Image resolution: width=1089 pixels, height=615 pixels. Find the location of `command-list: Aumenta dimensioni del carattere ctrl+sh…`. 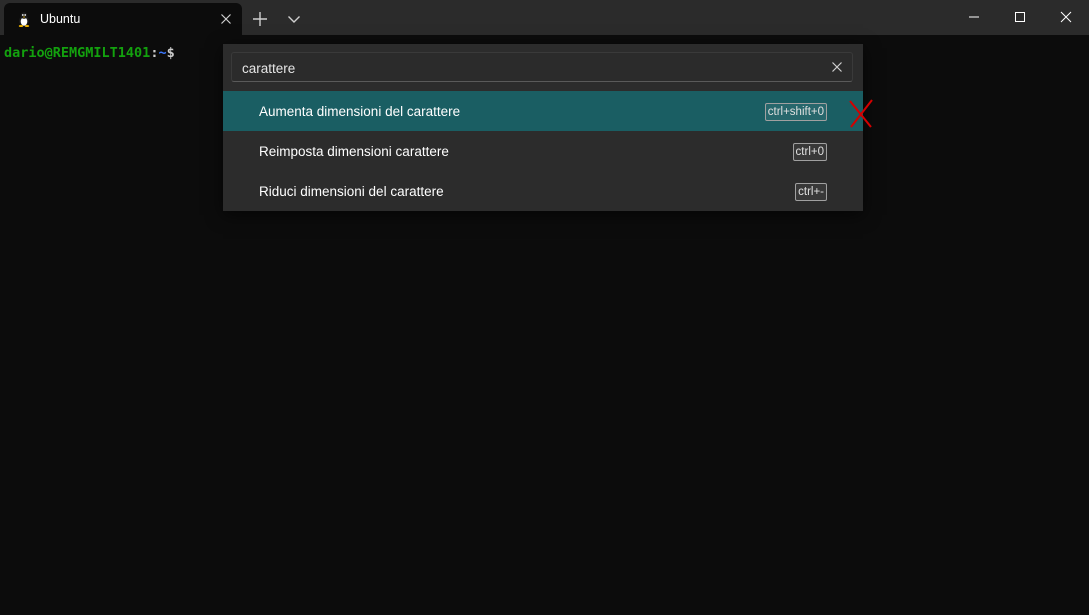

command-list: Aumenta dimensioni del carattere ctrl+sh… is located at coordinates (543, 151).